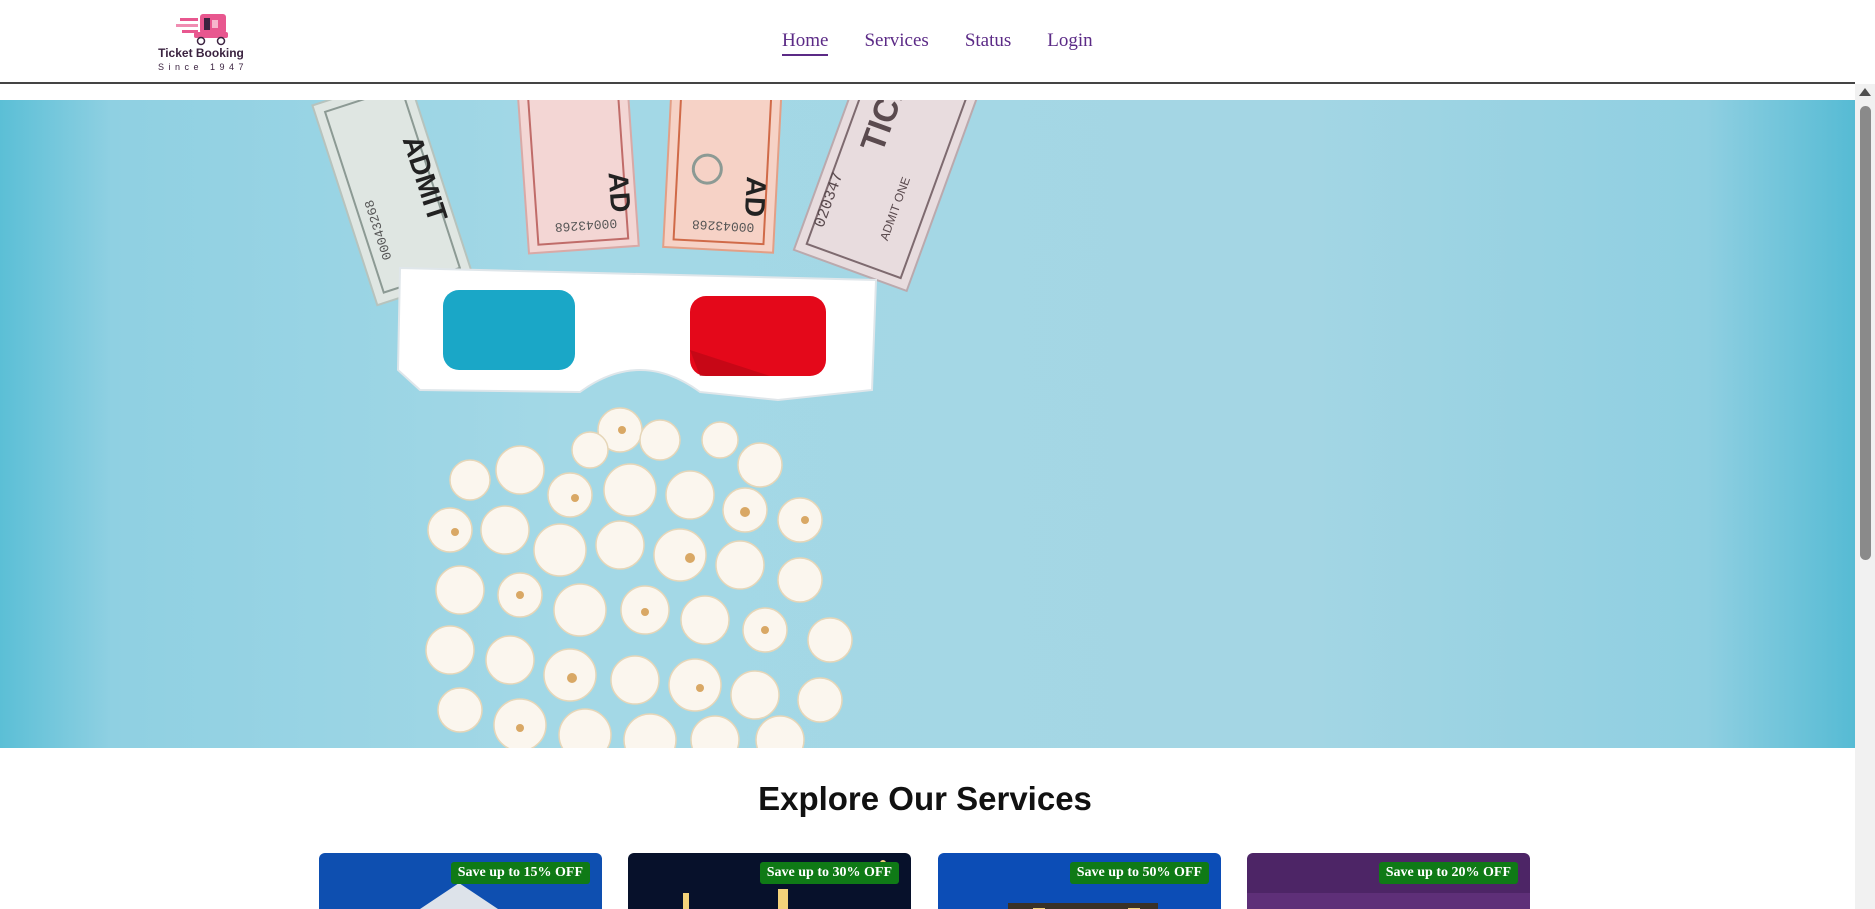  Describe the element at coordinates (988, 43) in the screenshot. I see `nav-link-status: Status` at that location.